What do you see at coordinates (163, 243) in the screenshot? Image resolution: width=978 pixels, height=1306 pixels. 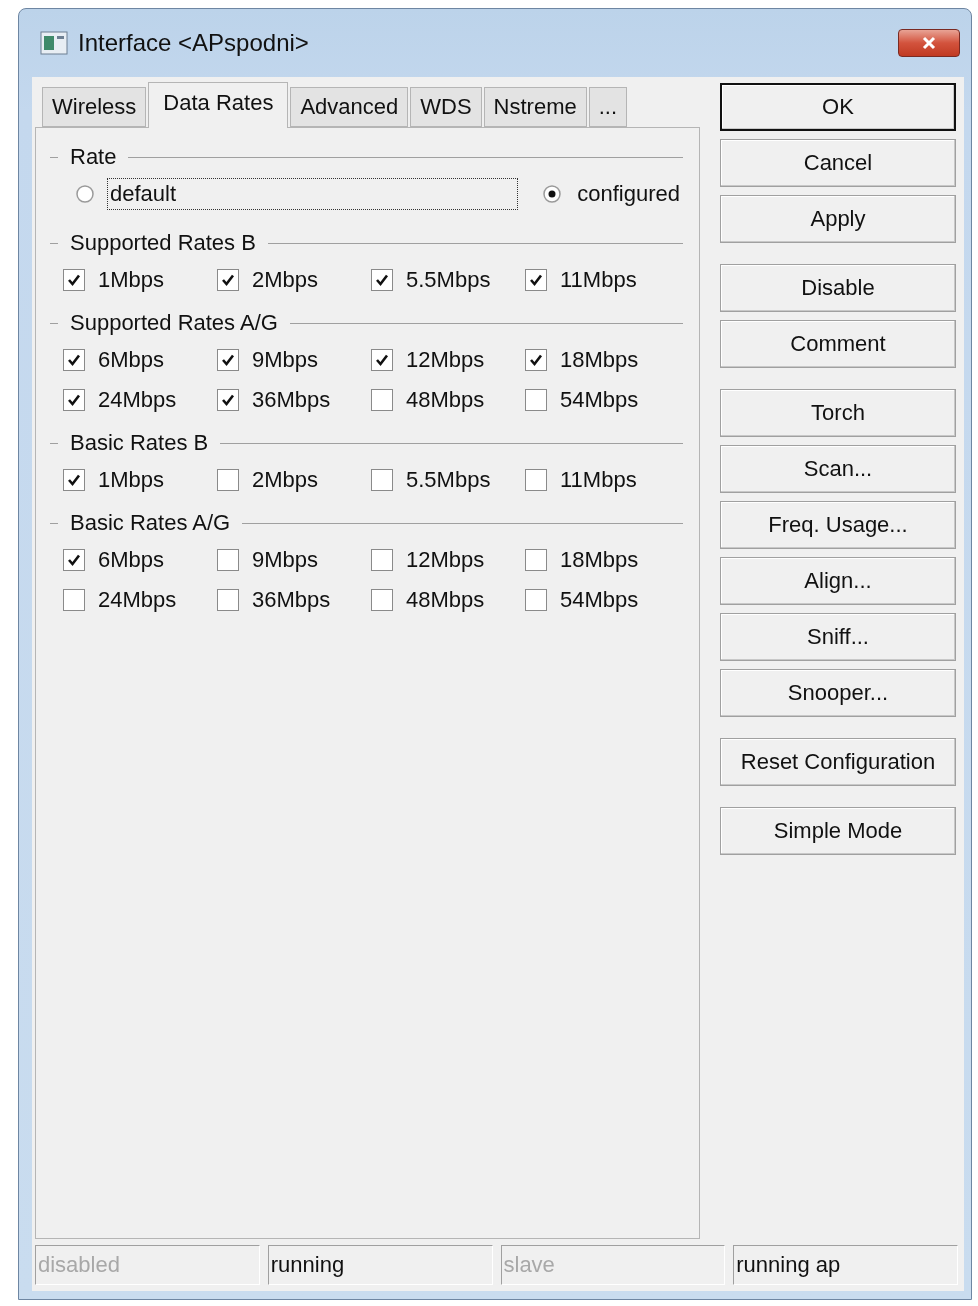 I see `group-heading: Supported Rates B` at bounding box center [163, 243].